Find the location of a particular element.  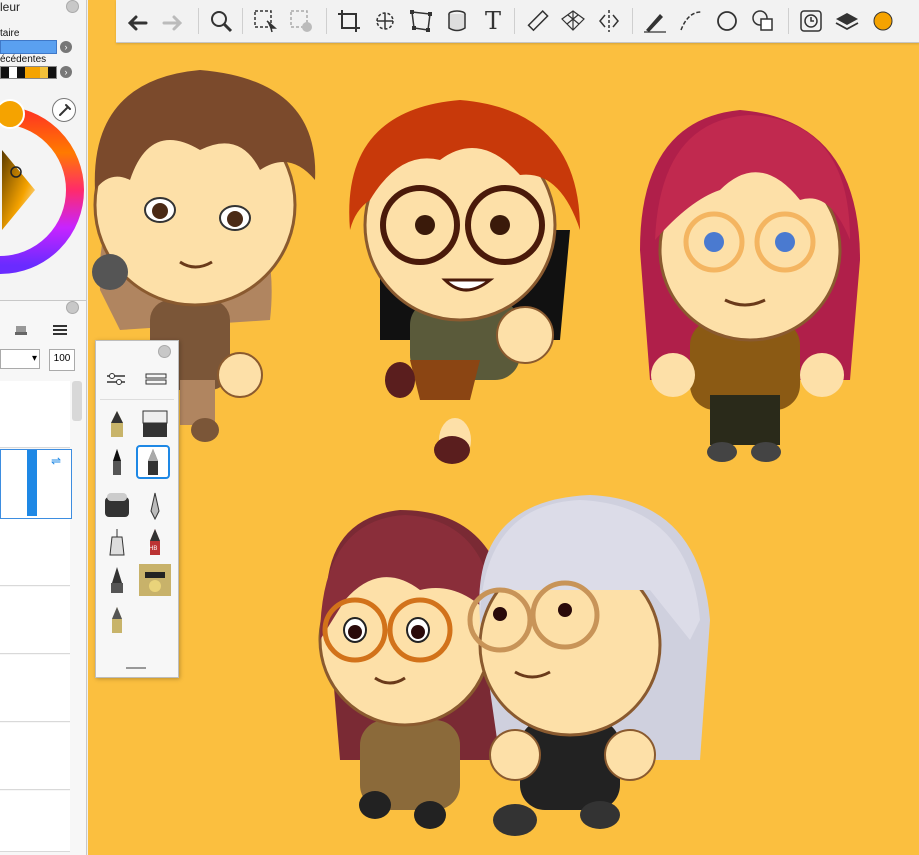

technical-pen-brush-icon is located at coordinates (117, 542).